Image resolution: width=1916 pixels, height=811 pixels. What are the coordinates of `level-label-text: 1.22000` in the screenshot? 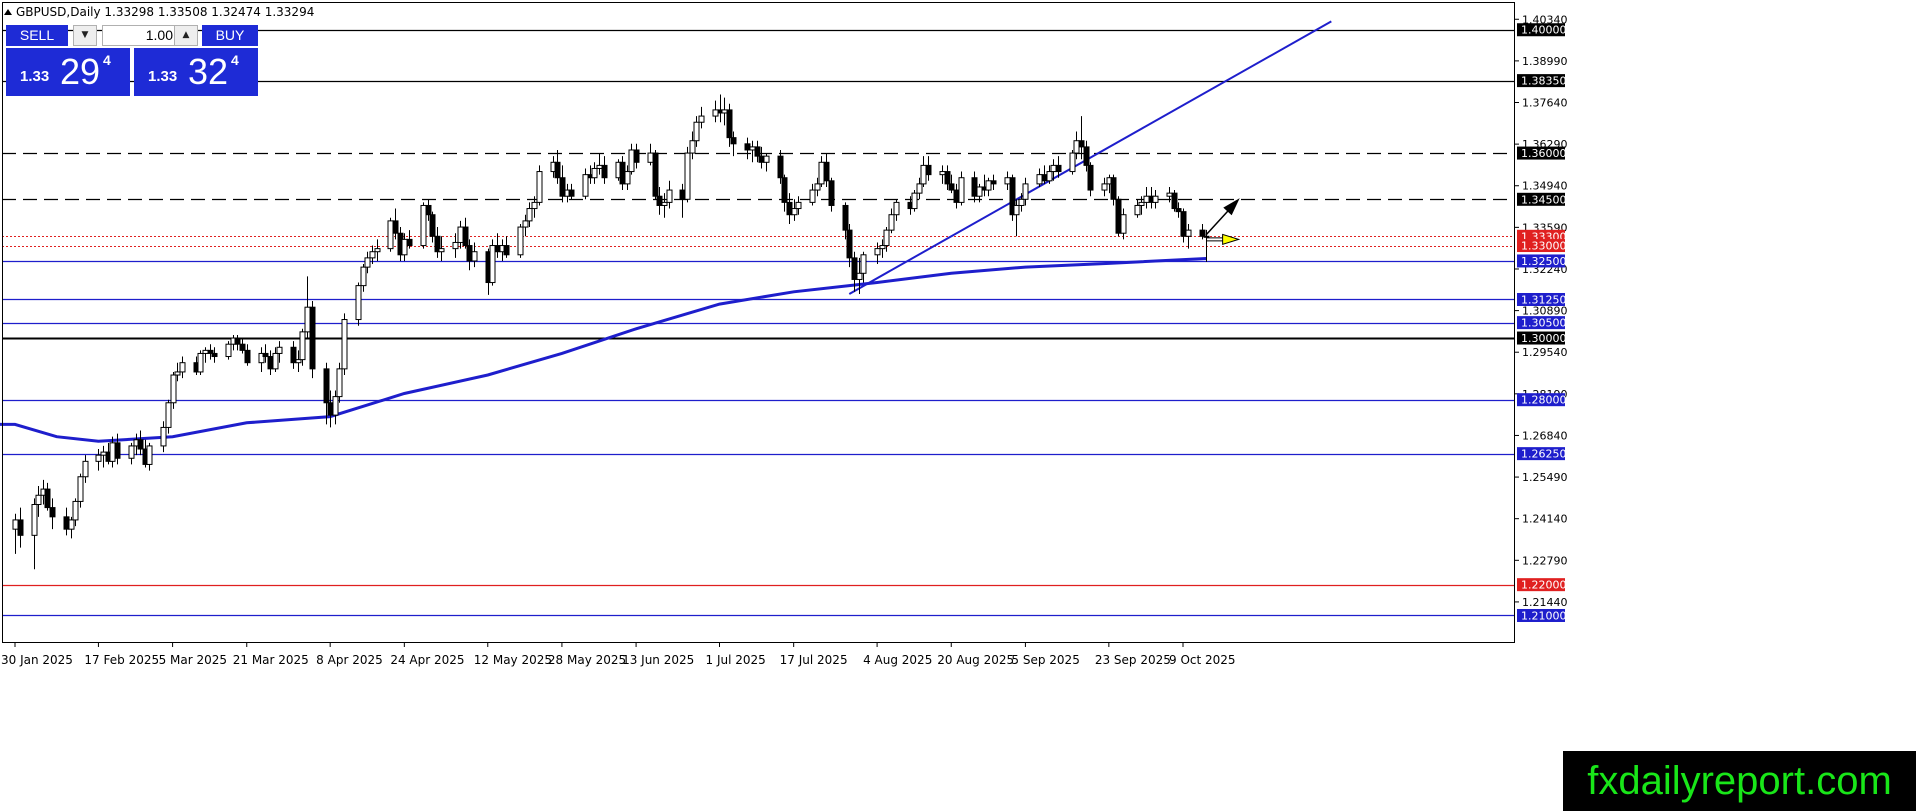 It's located at (1544, 585).